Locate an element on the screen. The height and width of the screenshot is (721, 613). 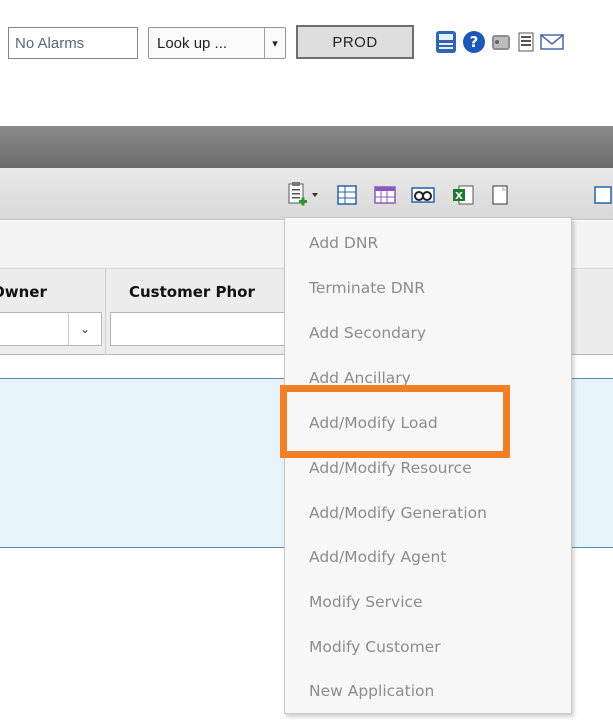
help-icon: ? is located at coordinates (474, 42).